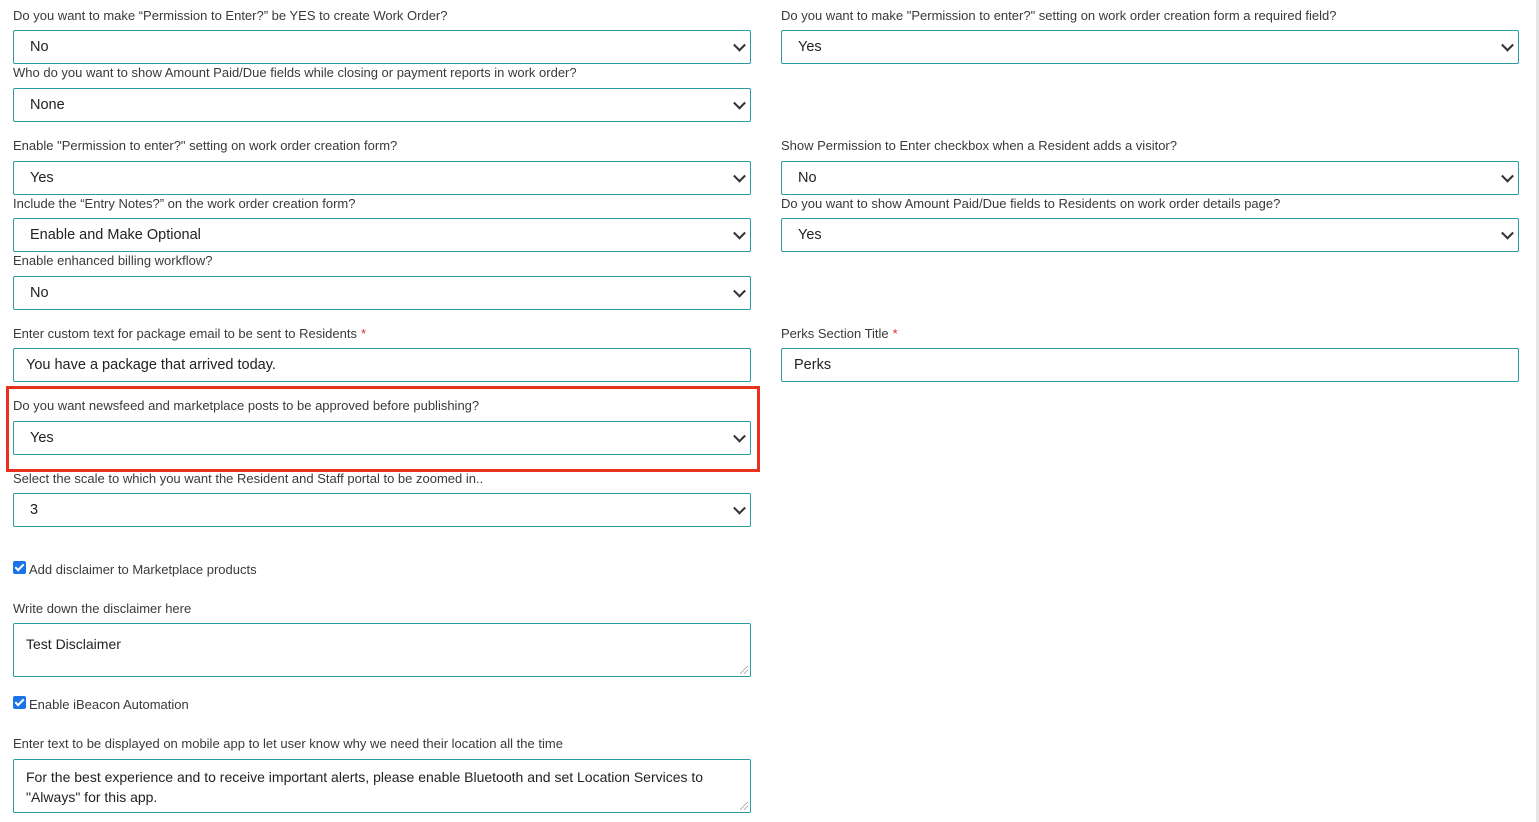  What do you see at coordinates (382, 105) in the screenshot?
I see `amount-paid-closing-select: None` at bounding box center [382, 105].